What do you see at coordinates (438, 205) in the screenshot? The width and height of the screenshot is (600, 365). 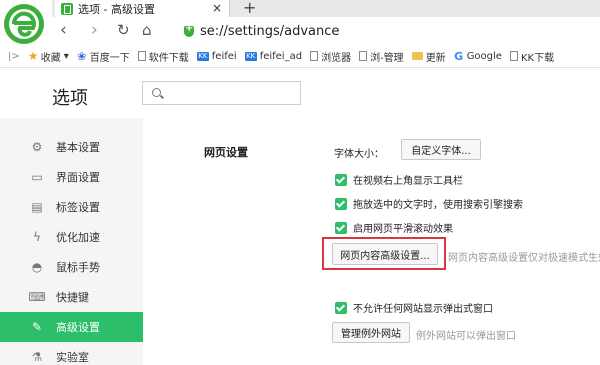 I see `checkbox-label: 拖放选中的文字时，使用搜索引擎搜索` at bounding box center [438, 205].